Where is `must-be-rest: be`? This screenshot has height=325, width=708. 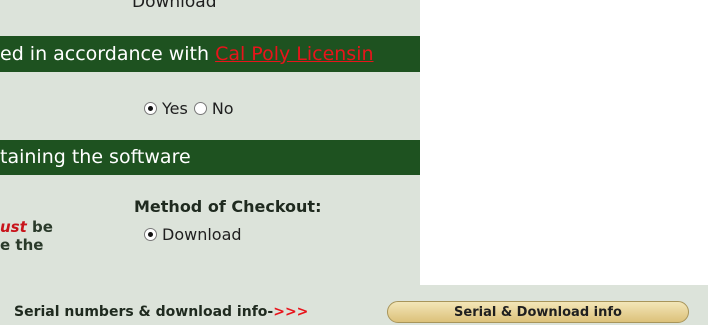
must-be-rest: be is located at coordinates (39, 227).